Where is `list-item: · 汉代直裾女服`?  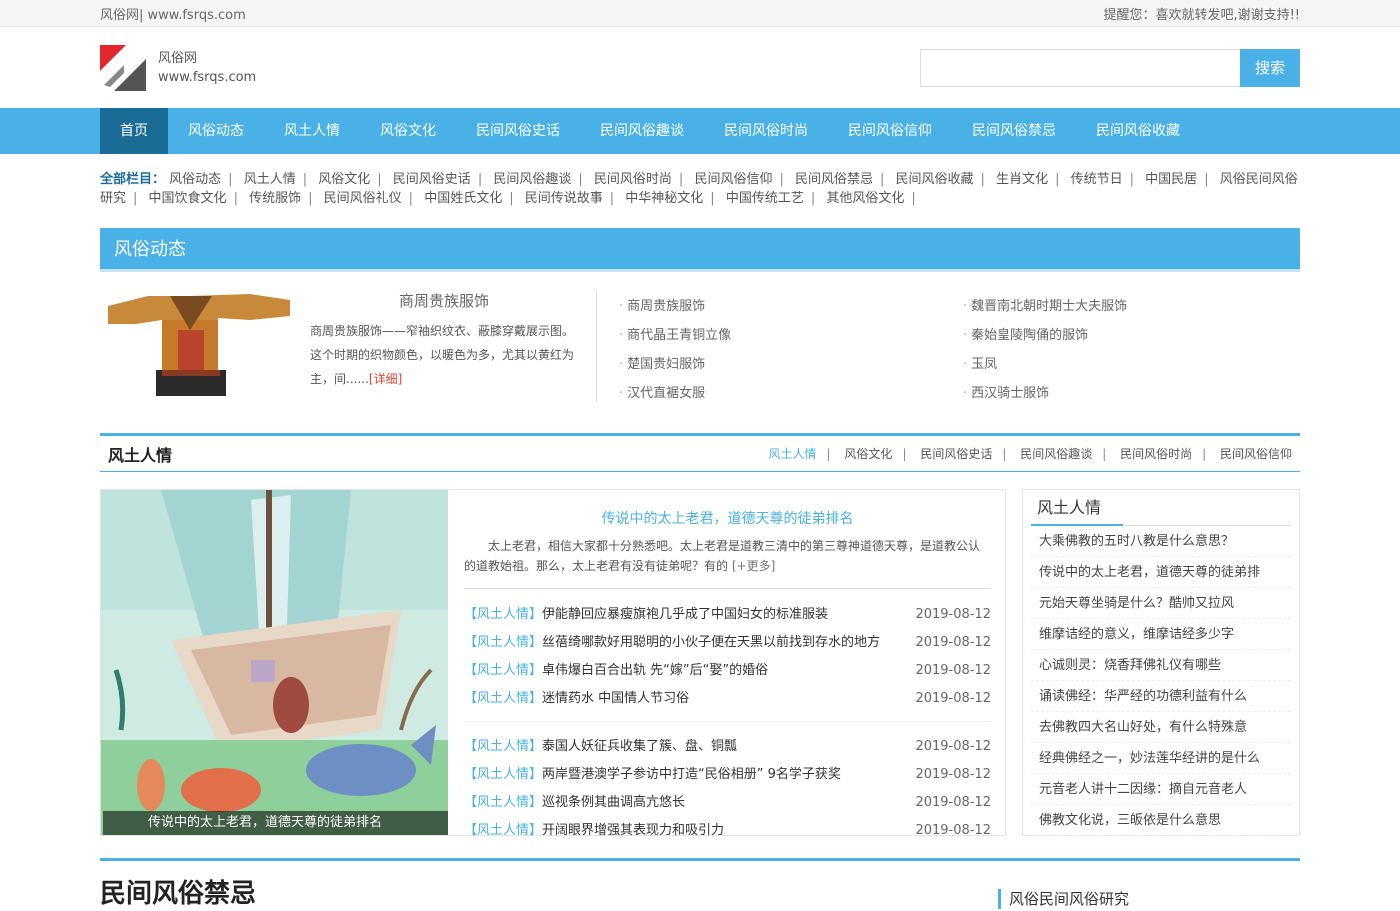 list-item: · 汉代直裾女服 is located at coordinates (791, 396).